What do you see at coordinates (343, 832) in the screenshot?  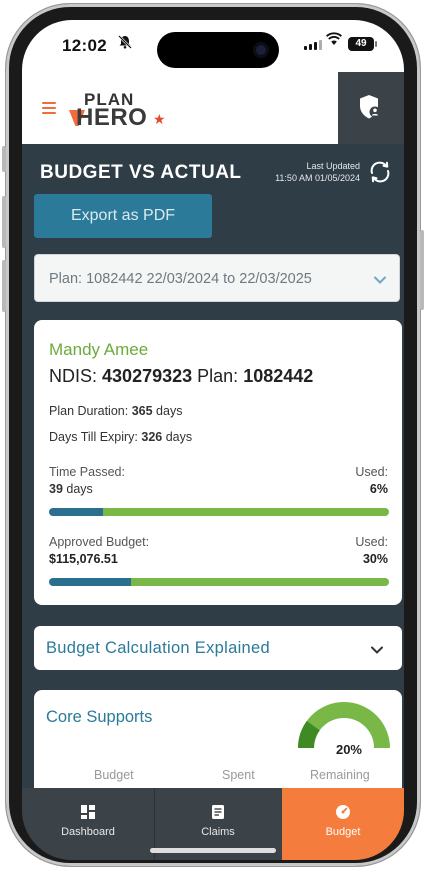 I see `tab-budget-label: Budget` at bounding box center [343, 832].